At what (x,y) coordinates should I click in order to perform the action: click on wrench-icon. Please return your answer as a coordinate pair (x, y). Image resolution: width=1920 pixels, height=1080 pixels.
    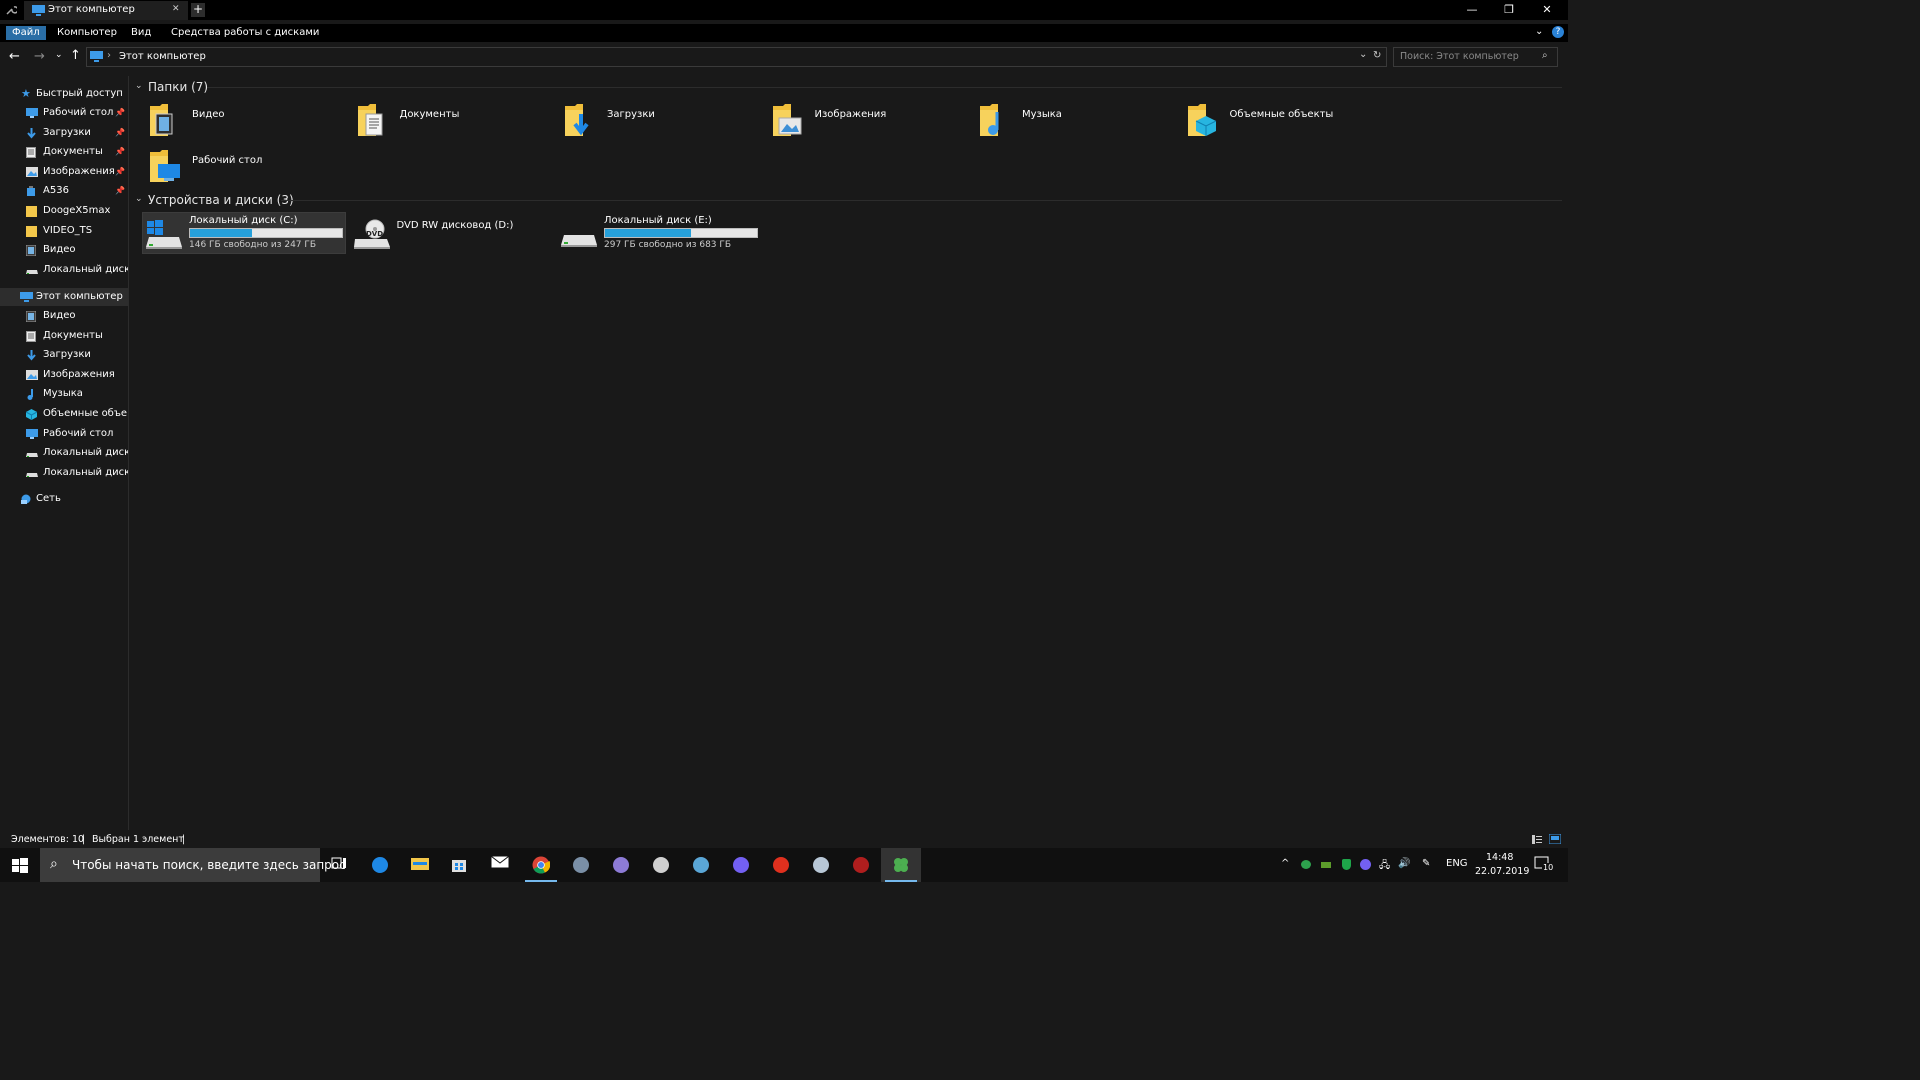
    Looking at the image, I should click on (11, 10).